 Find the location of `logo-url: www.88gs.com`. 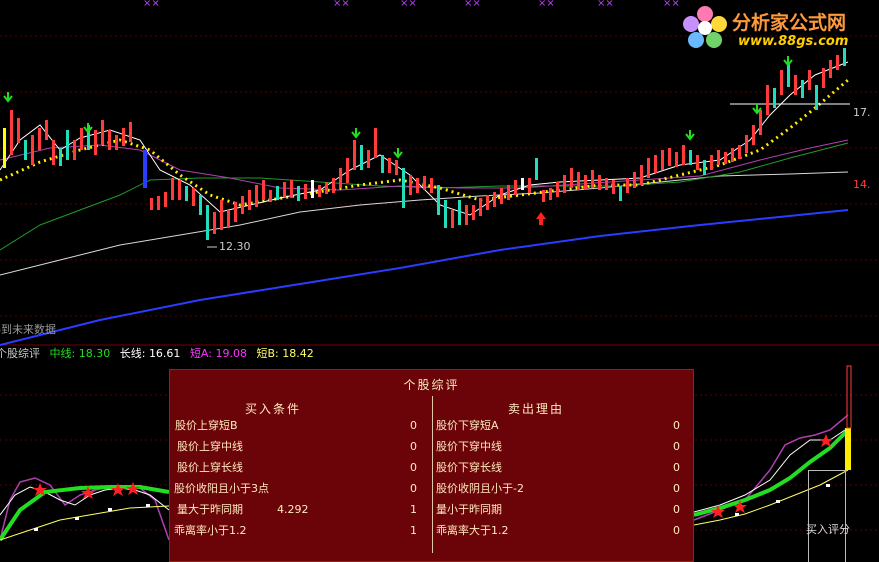

logo-url: www.88gs.com is located at coordinates (793, 41).